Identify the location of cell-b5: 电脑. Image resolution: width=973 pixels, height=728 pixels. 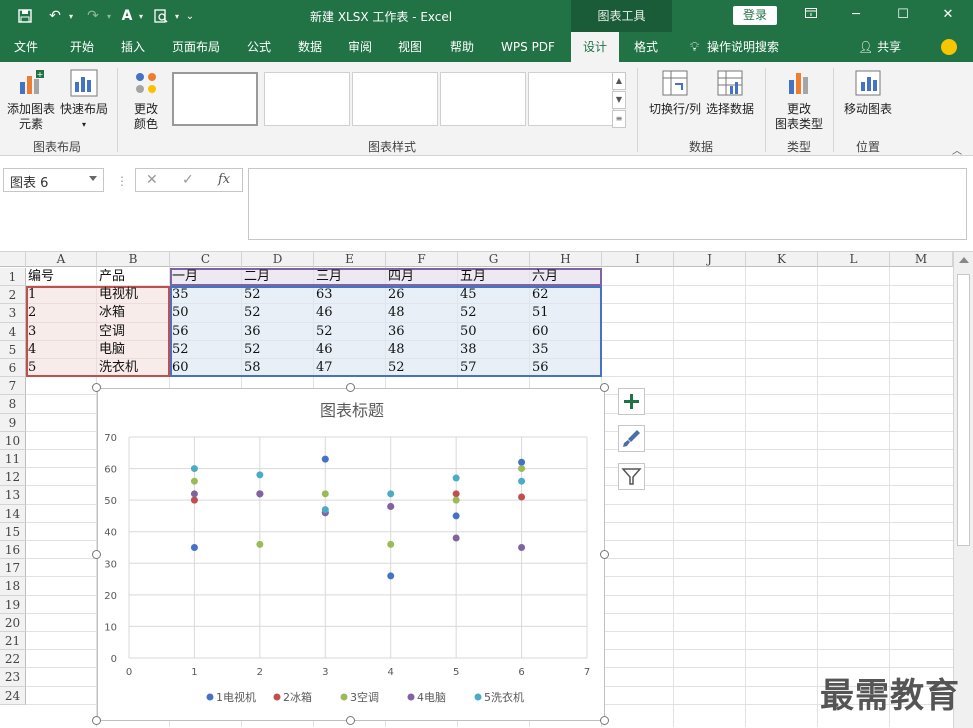
(133, 350).